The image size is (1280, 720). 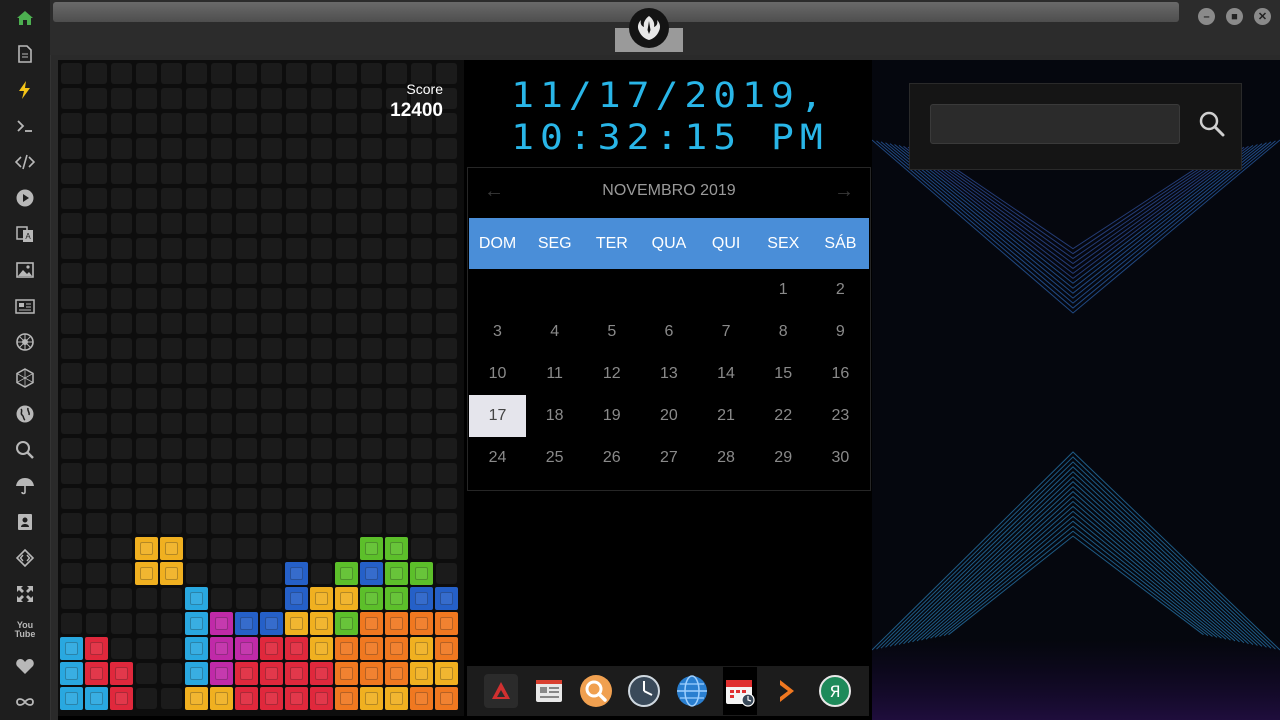 What do you see at coordinates (1055, 124) in the screenshot?
I see `search-input` at bounding box center [1055, 124].